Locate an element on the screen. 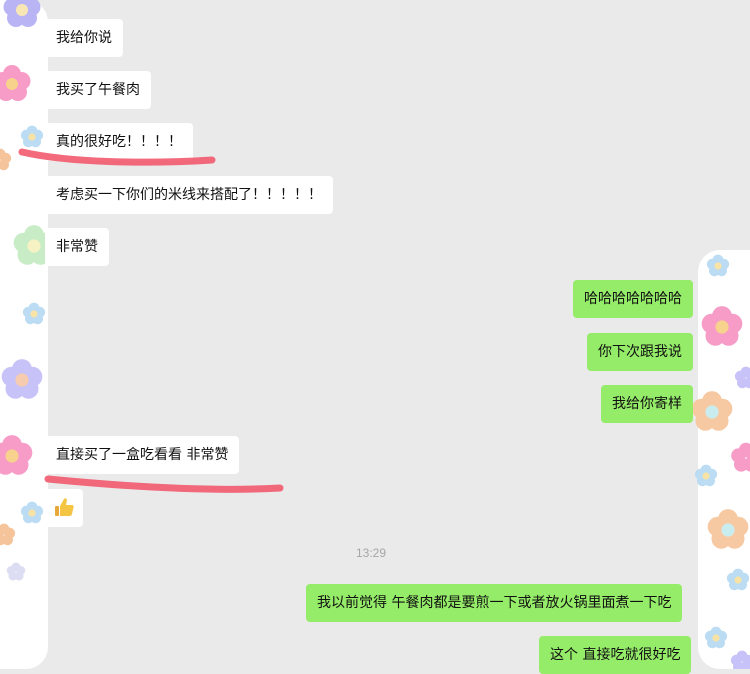 The height and width of the screenshot is (674, 750). timestamp: 13:29 is located at coordinates (371, 553).